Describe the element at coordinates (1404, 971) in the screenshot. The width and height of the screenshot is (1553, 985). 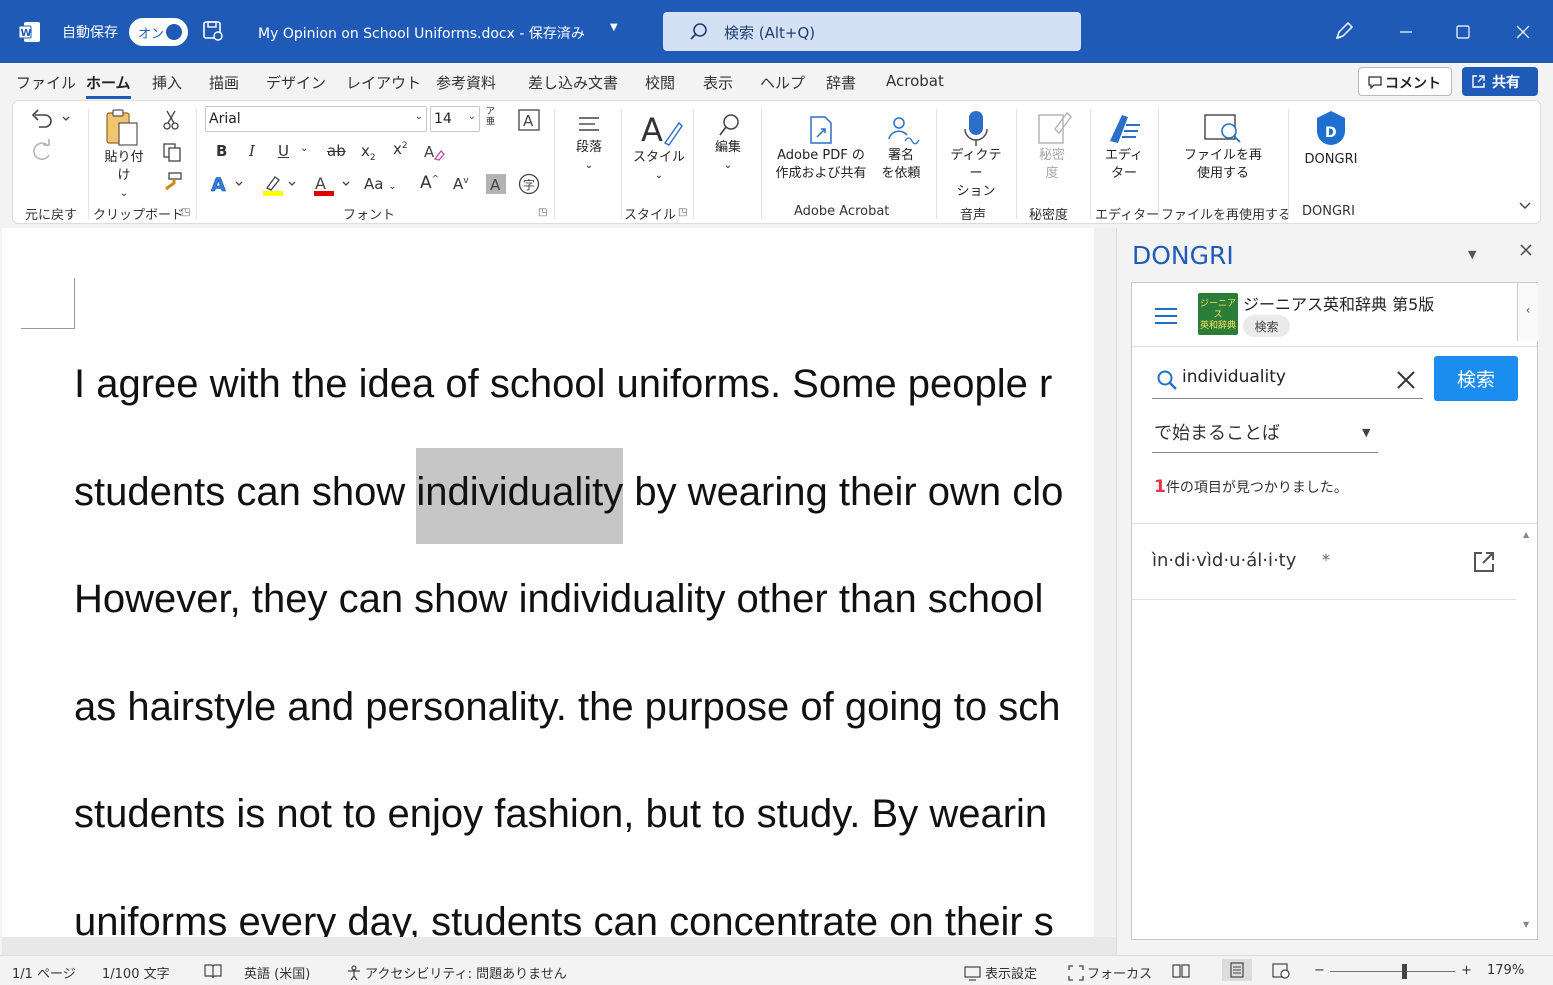
I see `zoom-slider-thumb` at that location.